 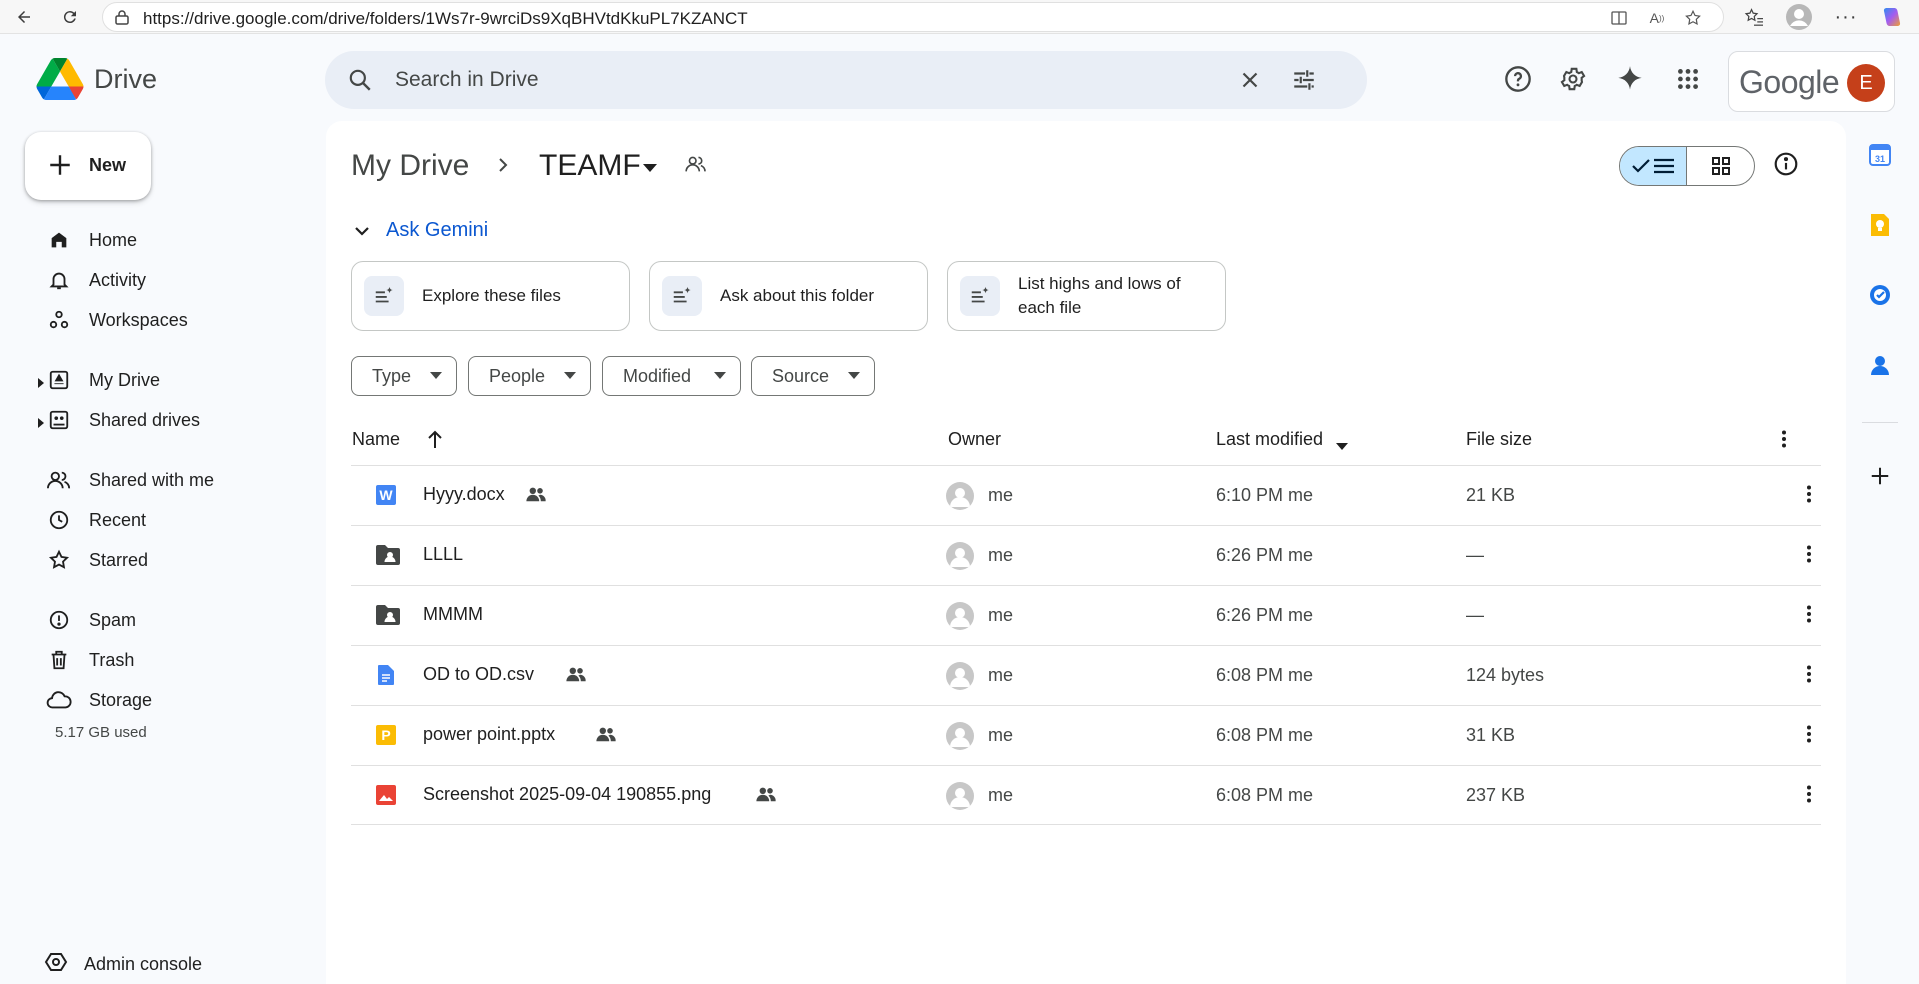 I want to click on filter-type: Type, so click(x=404, y=376).